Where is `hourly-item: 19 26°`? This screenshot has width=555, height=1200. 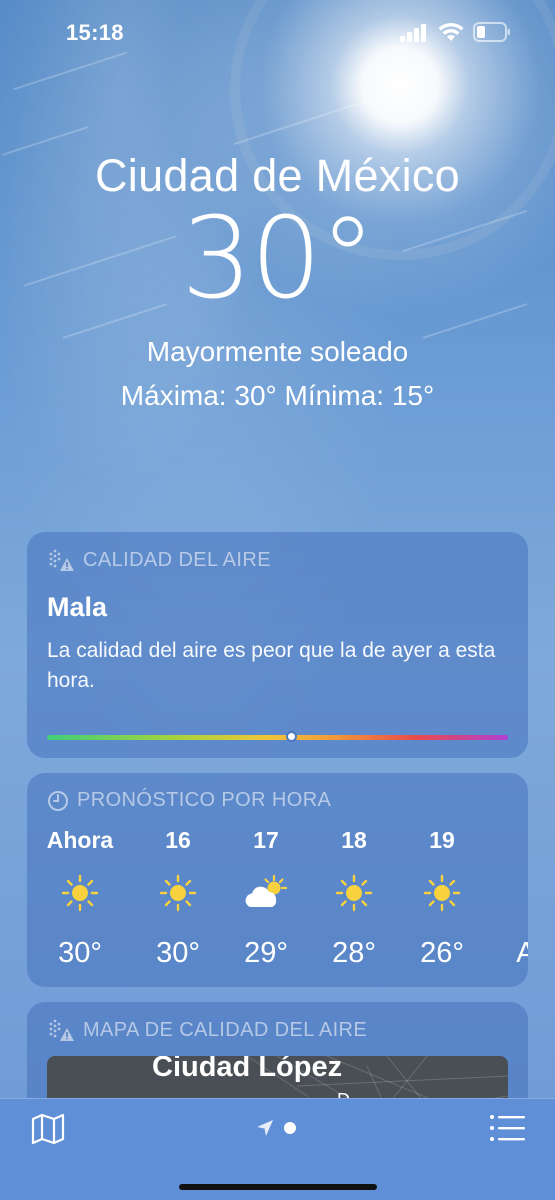 hourly-item: 19 26° is located at coordinates (442, 898).